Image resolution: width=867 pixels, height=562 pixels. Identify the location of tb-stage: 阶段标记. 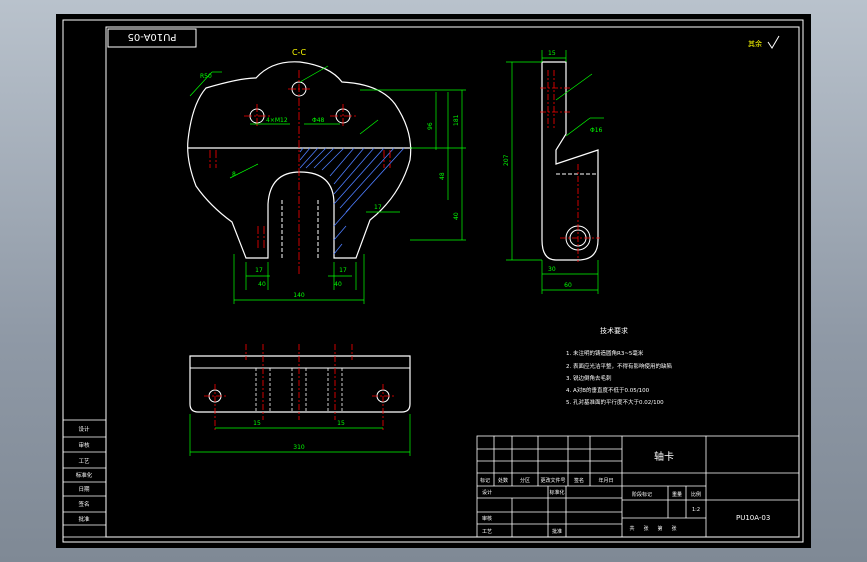
(642, 494).